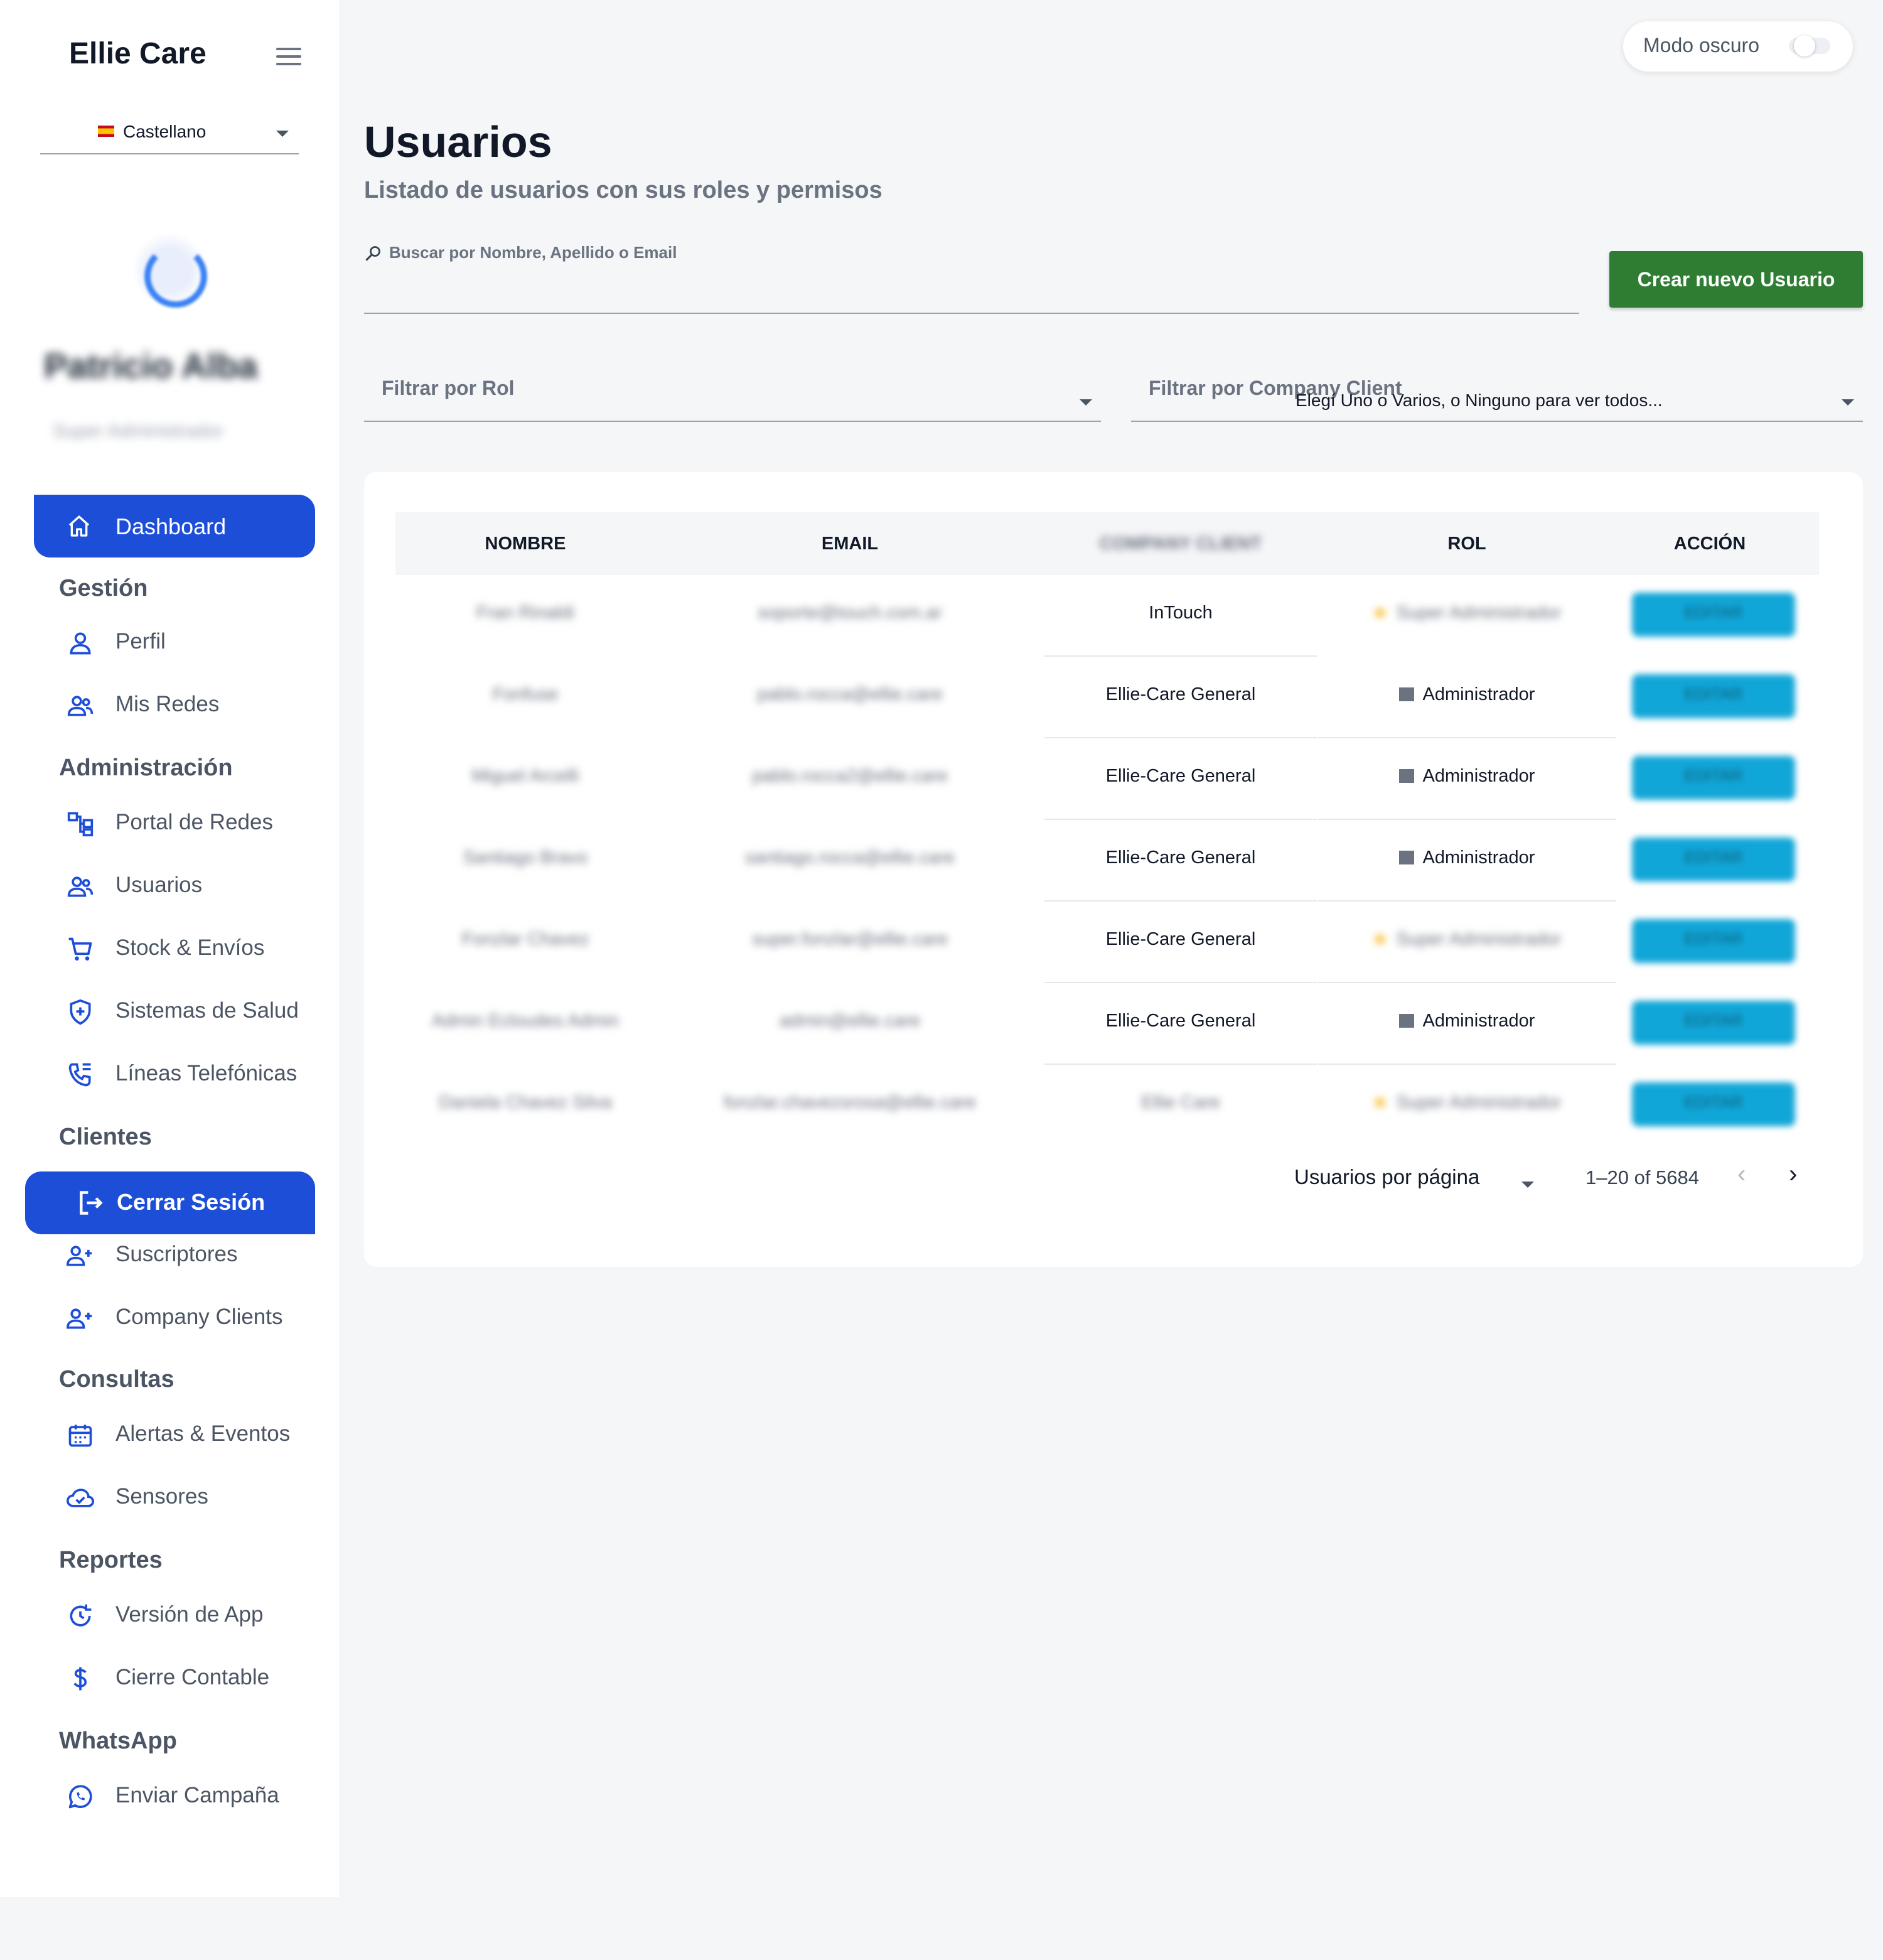  I want to click on section-whatsapp: WhatsApp, so click(118, 1741).